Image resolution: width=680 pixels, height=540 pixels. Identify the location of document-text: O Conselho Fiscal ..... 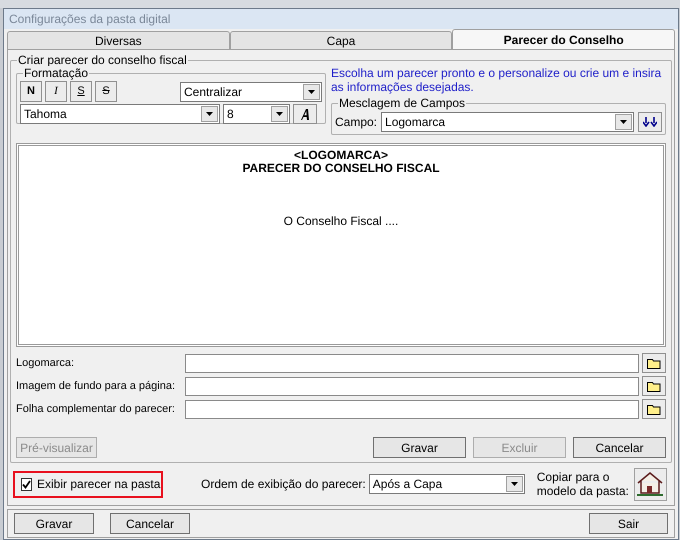
(341, 221).